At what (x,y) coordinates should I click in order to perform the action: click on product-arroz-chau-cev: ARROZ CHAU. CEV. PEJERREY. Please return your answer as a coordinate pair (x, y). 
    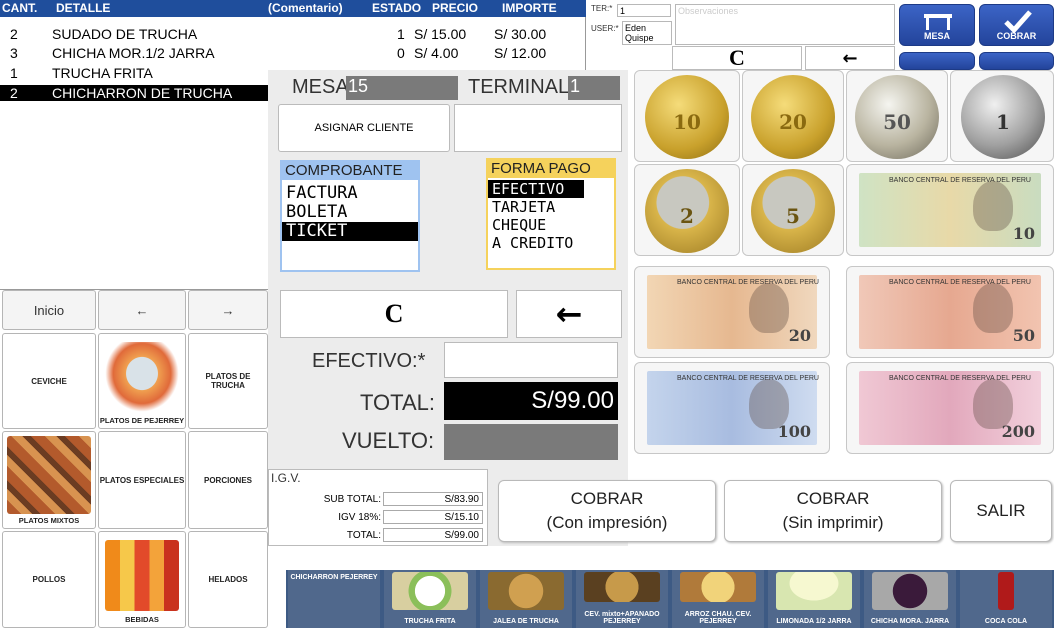
    Looking at the image, I should click on (718, 599).